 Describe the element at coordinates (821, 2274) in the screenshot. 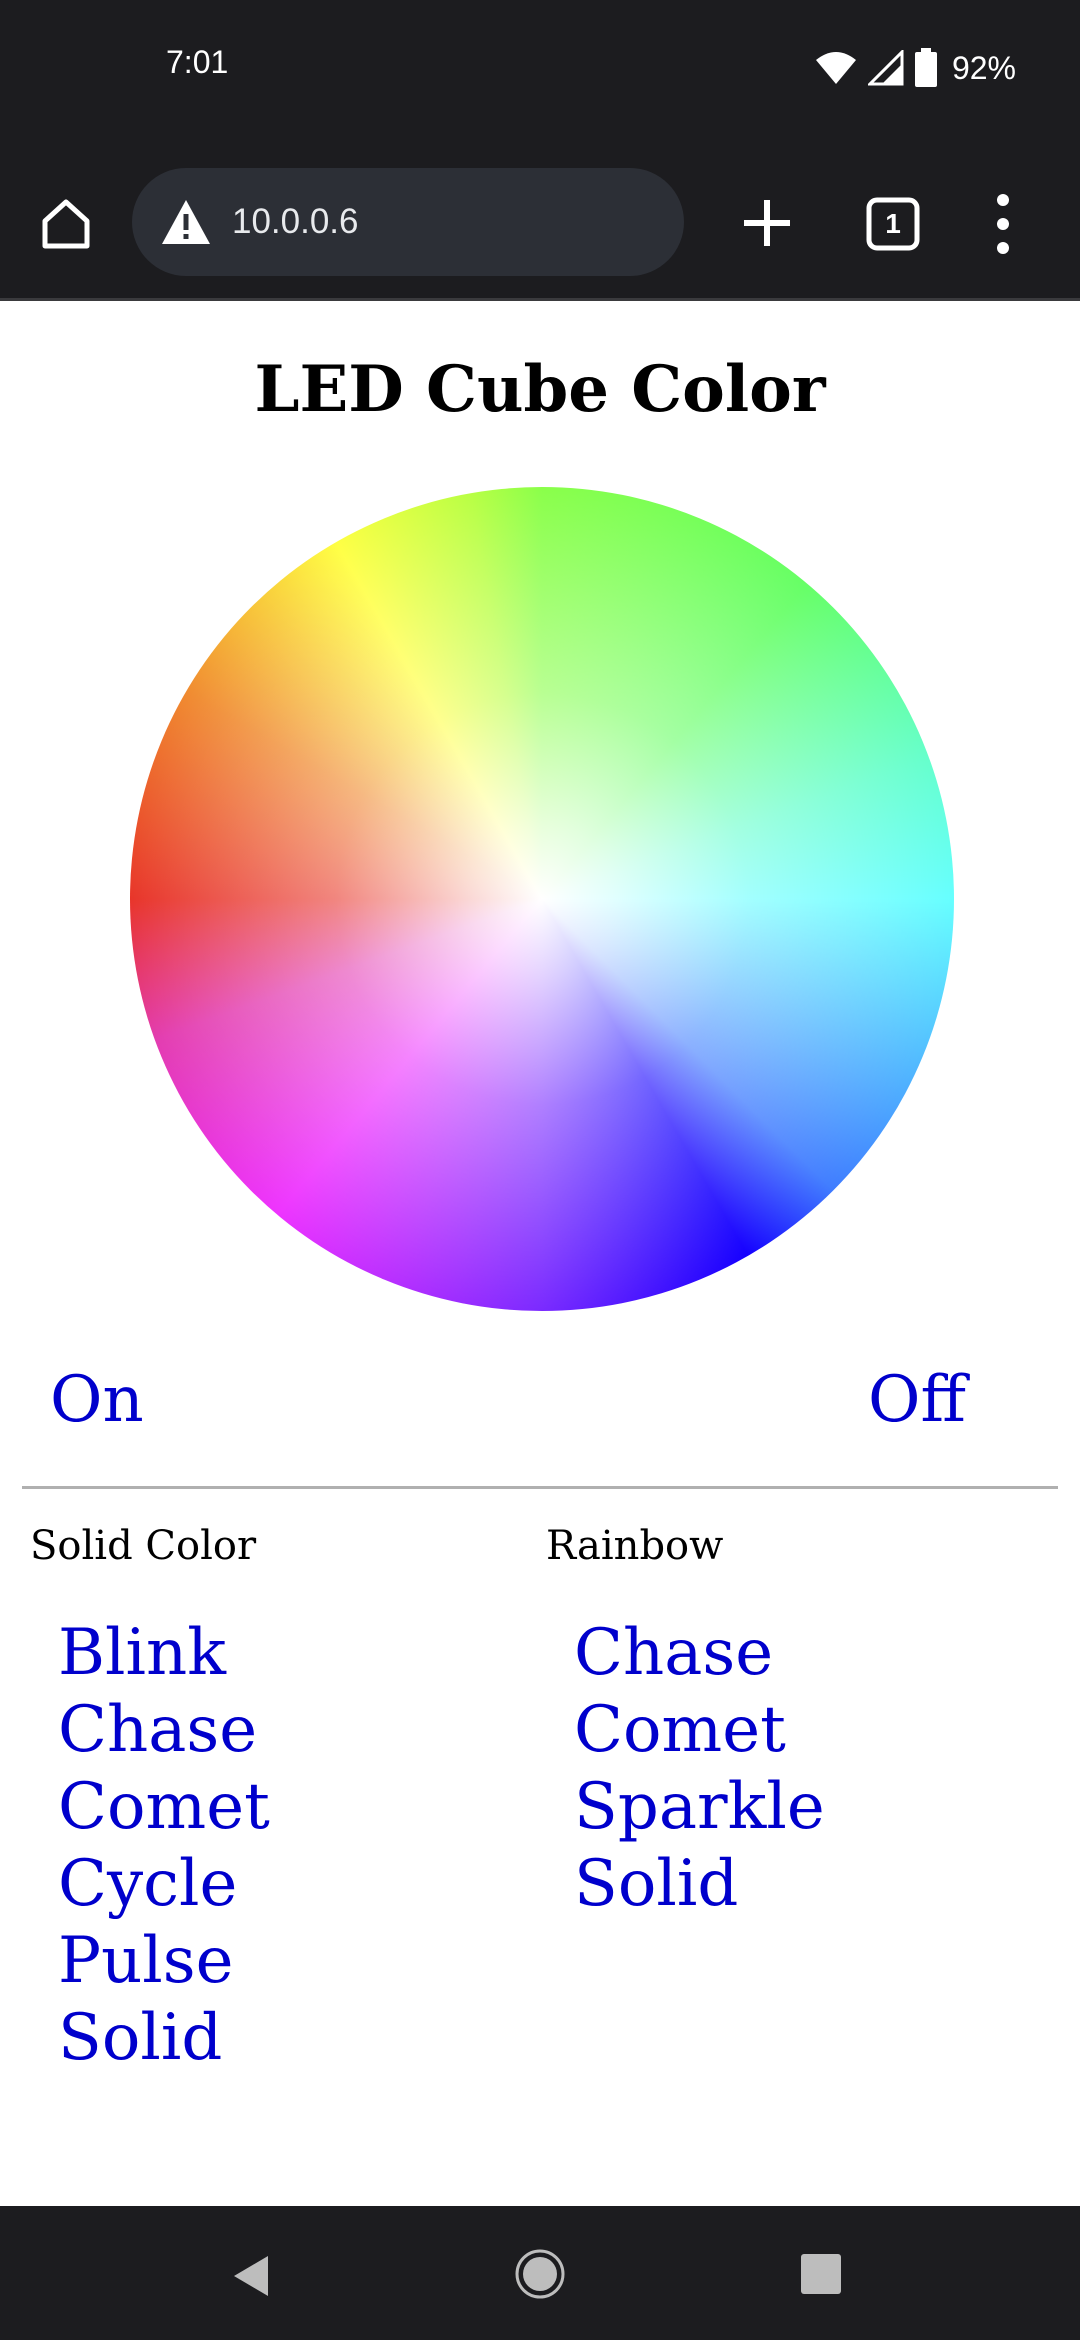

I see `recents-icon` at that location.